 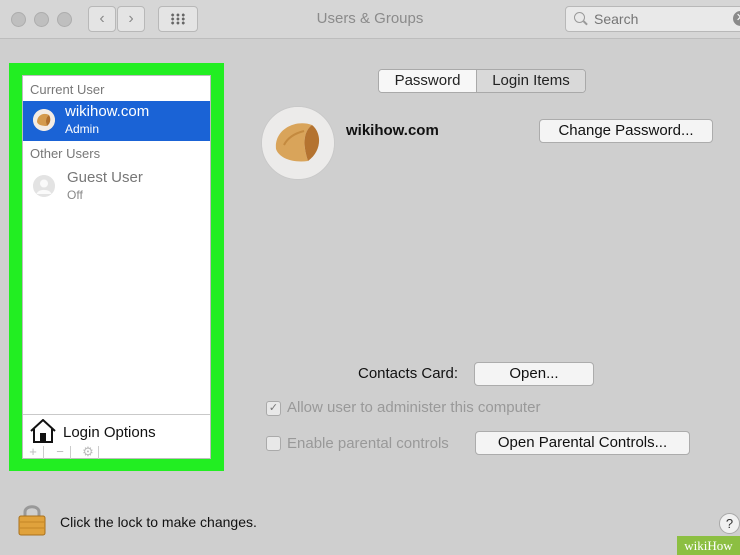 I want to click on person-silhouette-icon, so click(x=44, y=186).